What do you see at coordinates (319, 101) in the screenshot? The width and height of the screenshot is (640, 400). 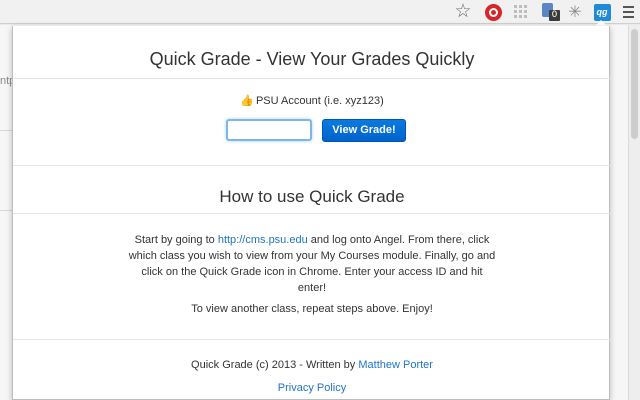 I see `account-label-text: PSU Account (i.e. xyz123)` at bounding box center [319, 101].